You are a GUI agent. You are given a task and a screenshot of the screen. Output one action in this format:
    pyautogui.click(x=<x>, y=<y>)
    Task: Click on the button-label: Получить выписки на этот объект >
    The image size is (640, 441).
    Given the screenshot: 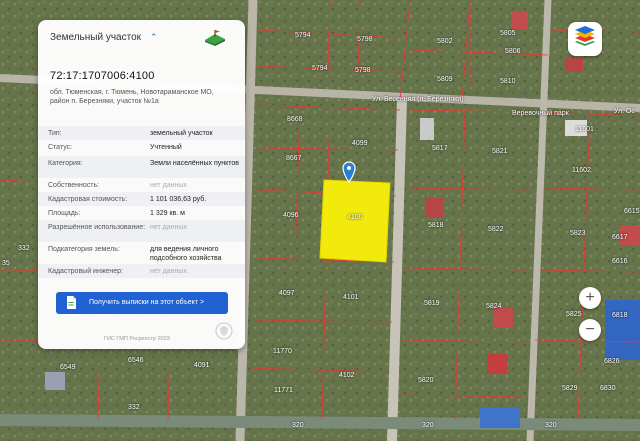 What is the action you would take?
    pyautogui.click(x=147, y=302)
    